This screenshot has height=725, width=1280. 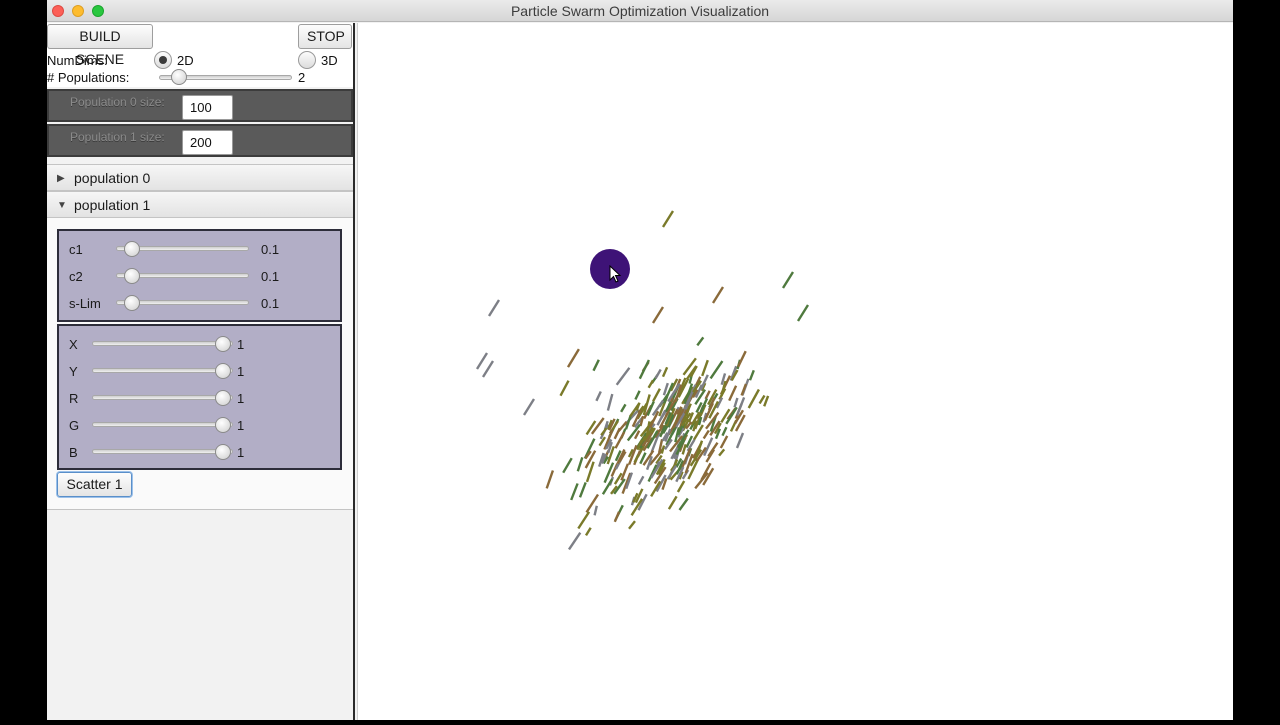 I want to click on particle-swarm-plot, so click(x=642, y=380).